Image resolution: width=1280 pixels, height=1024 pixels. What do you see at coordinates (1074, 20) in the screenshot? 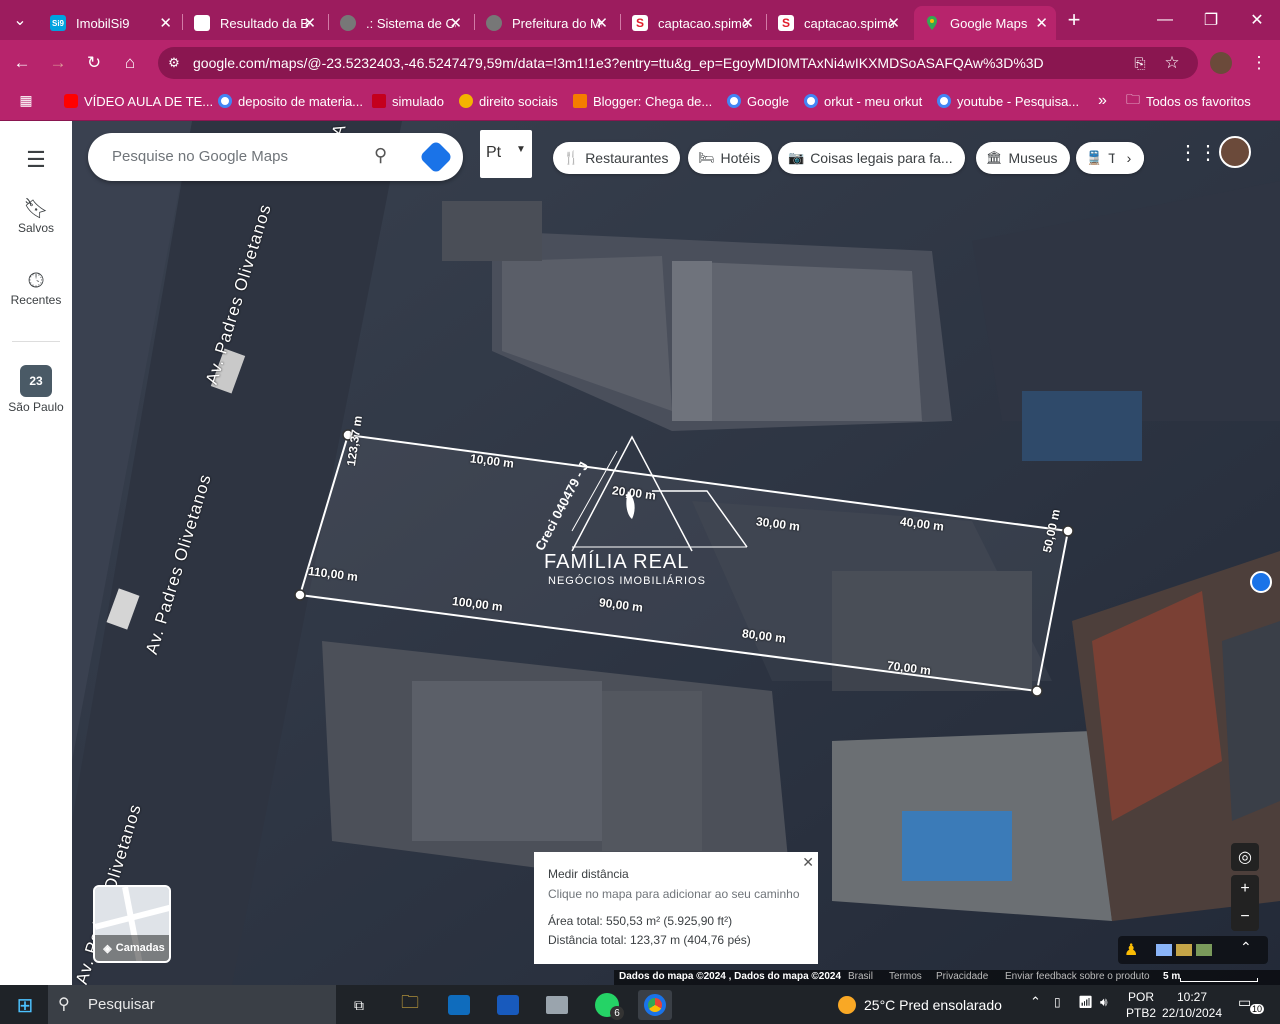
I see `new-tab-button: +` at bounding box center [1074, 20].